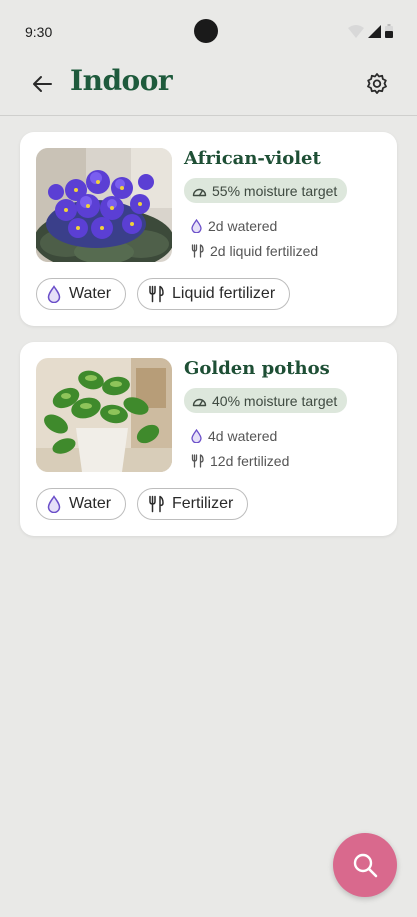 This screenshot has height=917, width=417. I want to click on settings-button, so click(377, 84).